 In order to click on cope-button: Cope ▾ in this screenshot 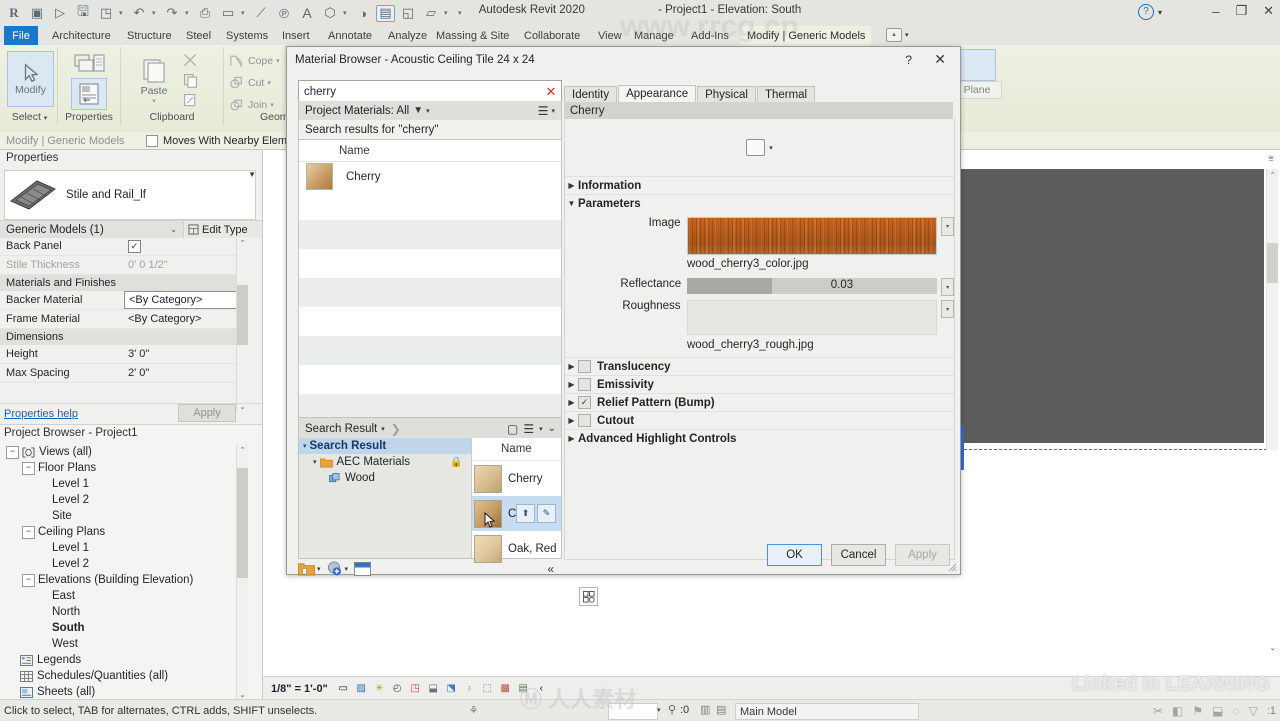, I will do `click(254, 61)`.